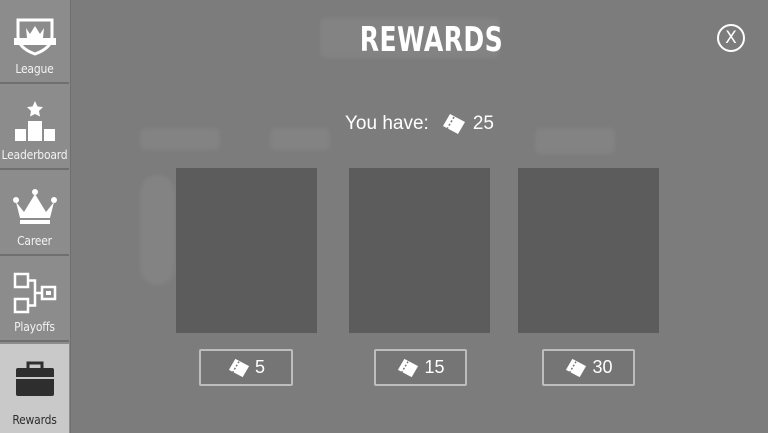 This screenshot has width=768, height=433. Describe the element at coordinates (34, 241) in the screenshot. I see `sidebar-item-label: Career` at that location.